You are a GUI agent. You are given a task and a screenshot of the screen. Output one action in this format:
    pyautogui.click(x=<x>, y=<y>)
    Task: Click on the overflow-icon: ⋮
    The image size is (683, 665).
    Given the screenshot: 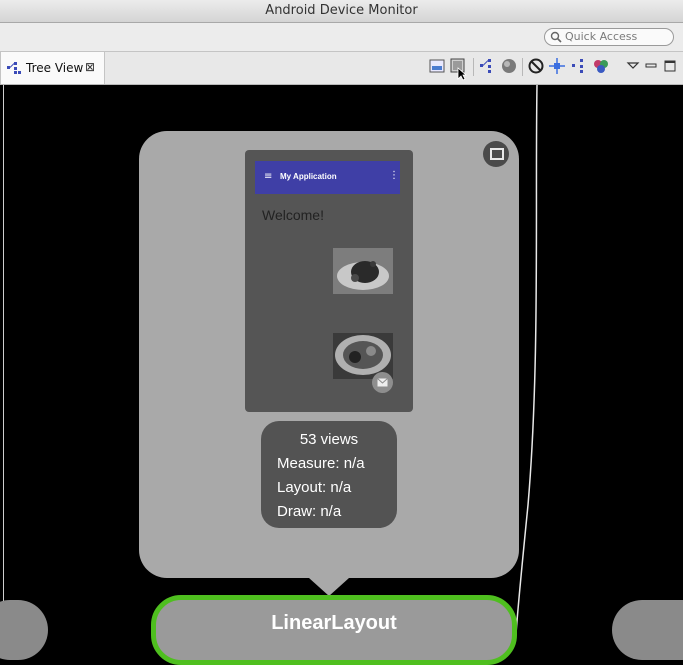 What is the action you would take?
    pyautogui.click(x=394, y=175)
    